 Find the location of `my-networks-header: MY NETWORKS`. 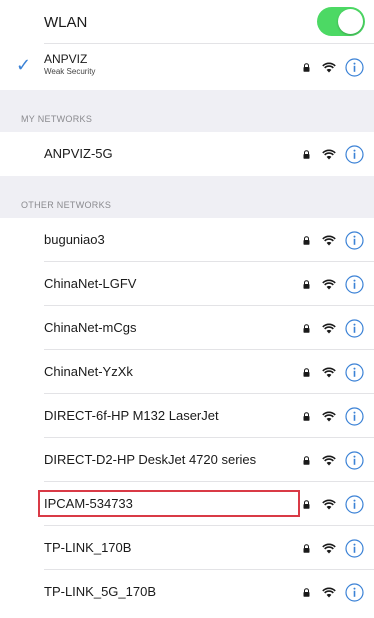

my-networks-header: MY NETWORKS is located at coordinates (57, 119).